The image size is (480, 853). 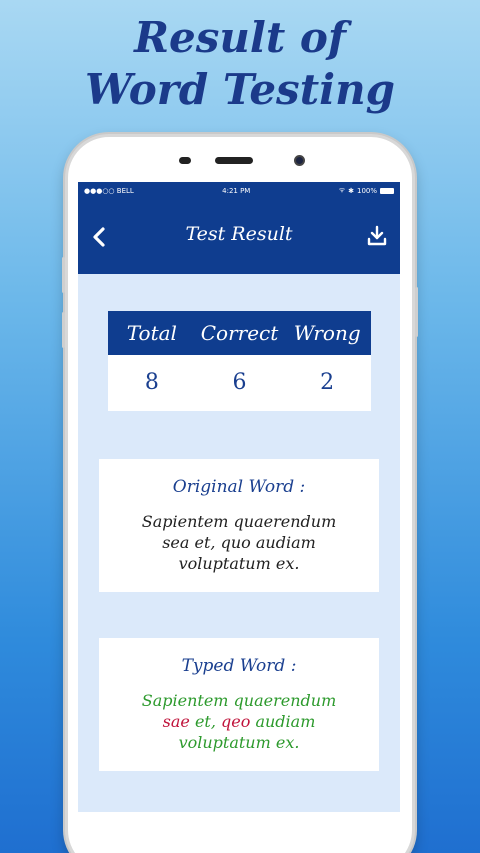 What do you see at coordinates (176, 721) in the screenshot?
I see `wrong-word: sae` at bounding box center [176, 721].